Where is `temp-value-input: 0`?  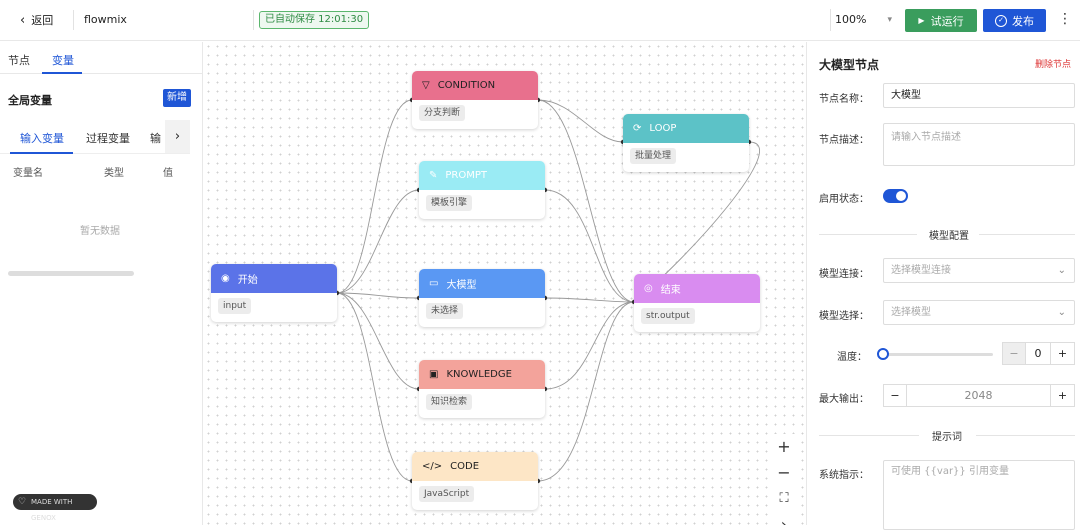
temp-value-input: 0 is located at coordinates (1038, 353).